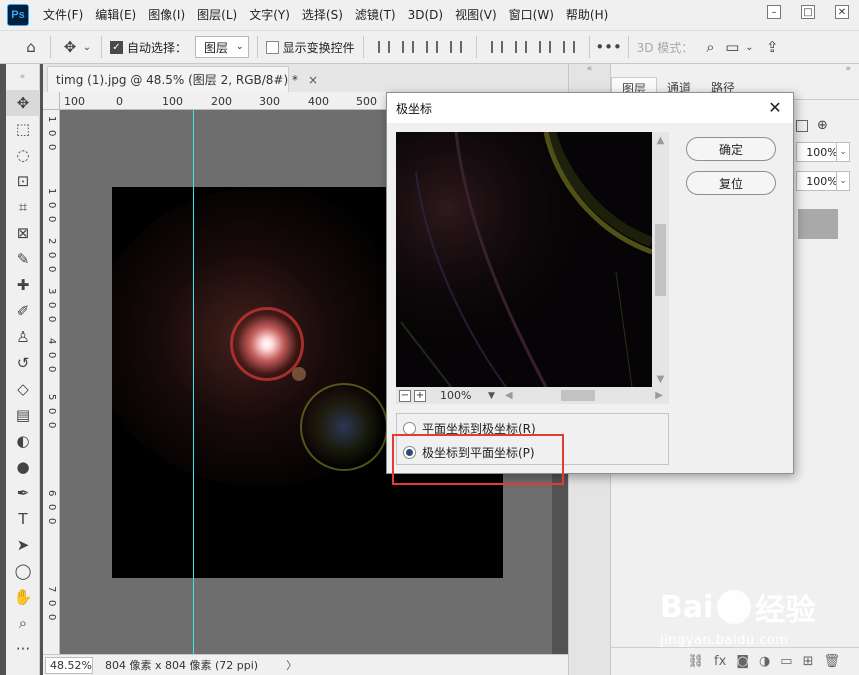  Describe the element at coordinates (51, 101) in the screenshot. I see `ruler-origin` at that location.